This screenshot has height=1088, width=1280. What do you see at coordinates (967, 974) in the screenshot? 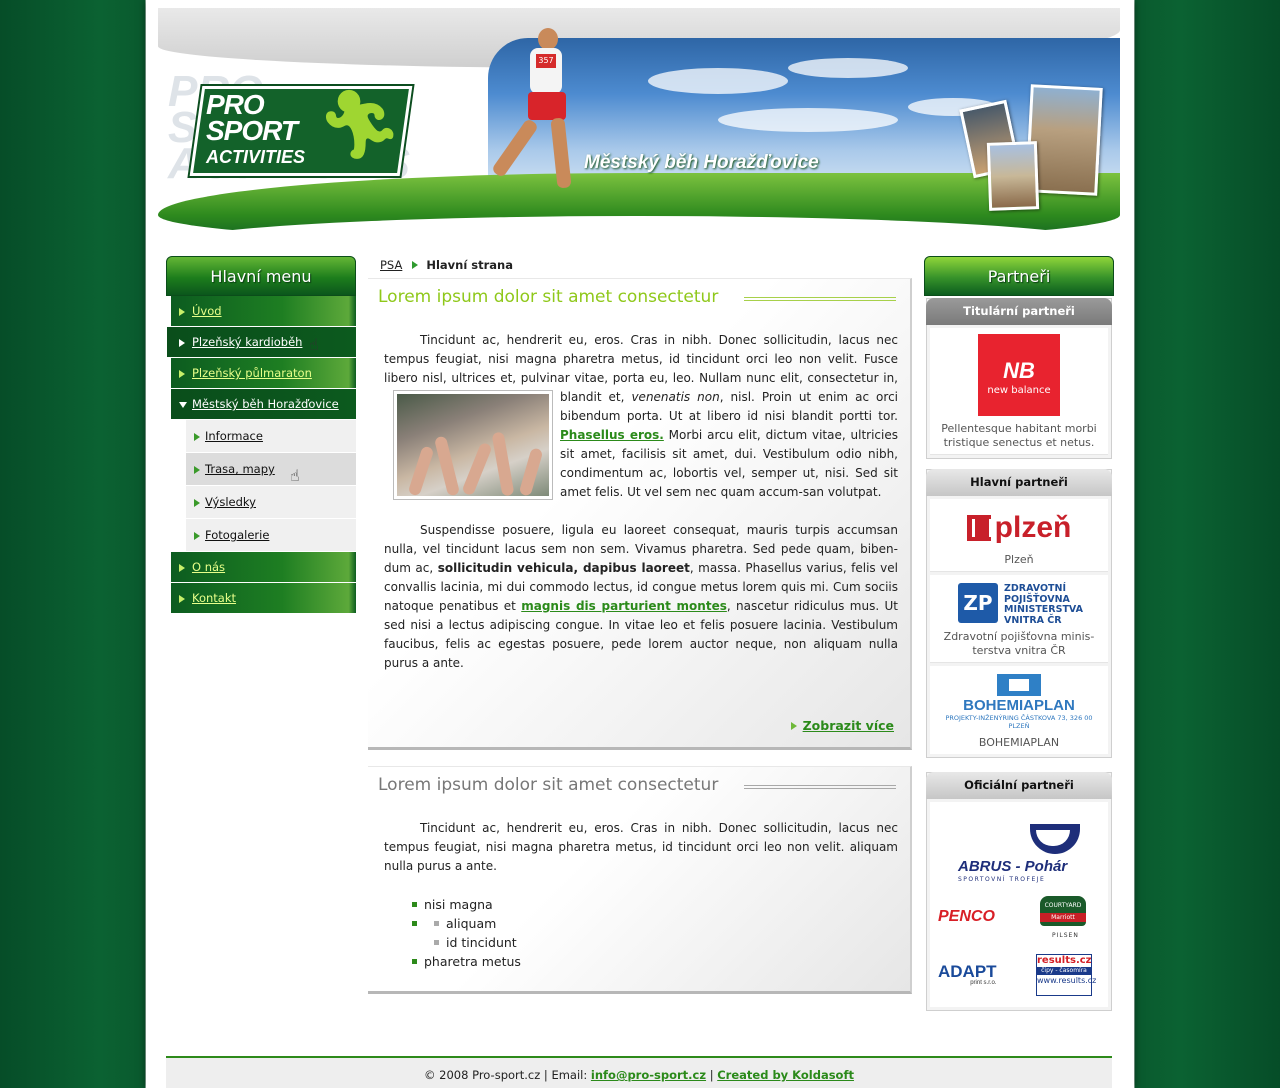
I see `adapt-logo: ADAPT print s.r.o.` at bounding box center [967, 974].